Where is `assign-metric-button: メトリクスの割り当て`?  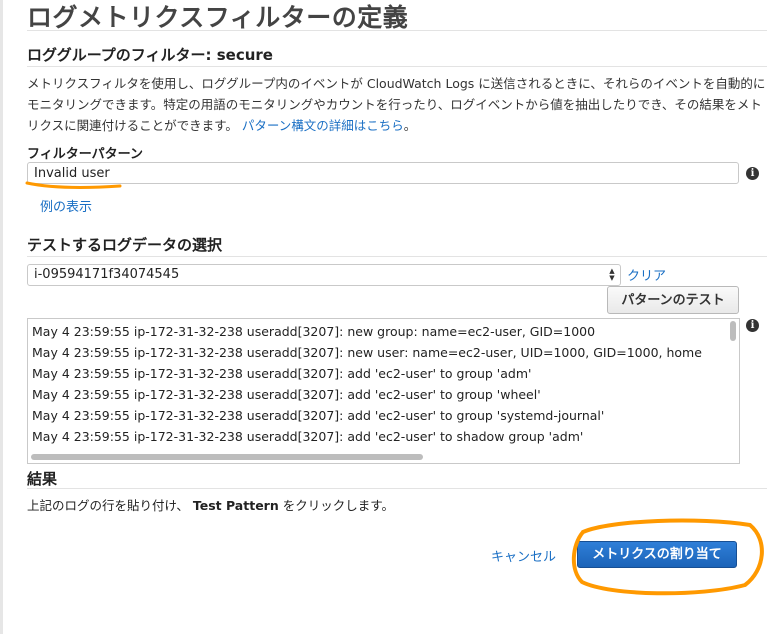 assign-metric-button: メトリクスの割り当て is located at coordinates (657, 554).